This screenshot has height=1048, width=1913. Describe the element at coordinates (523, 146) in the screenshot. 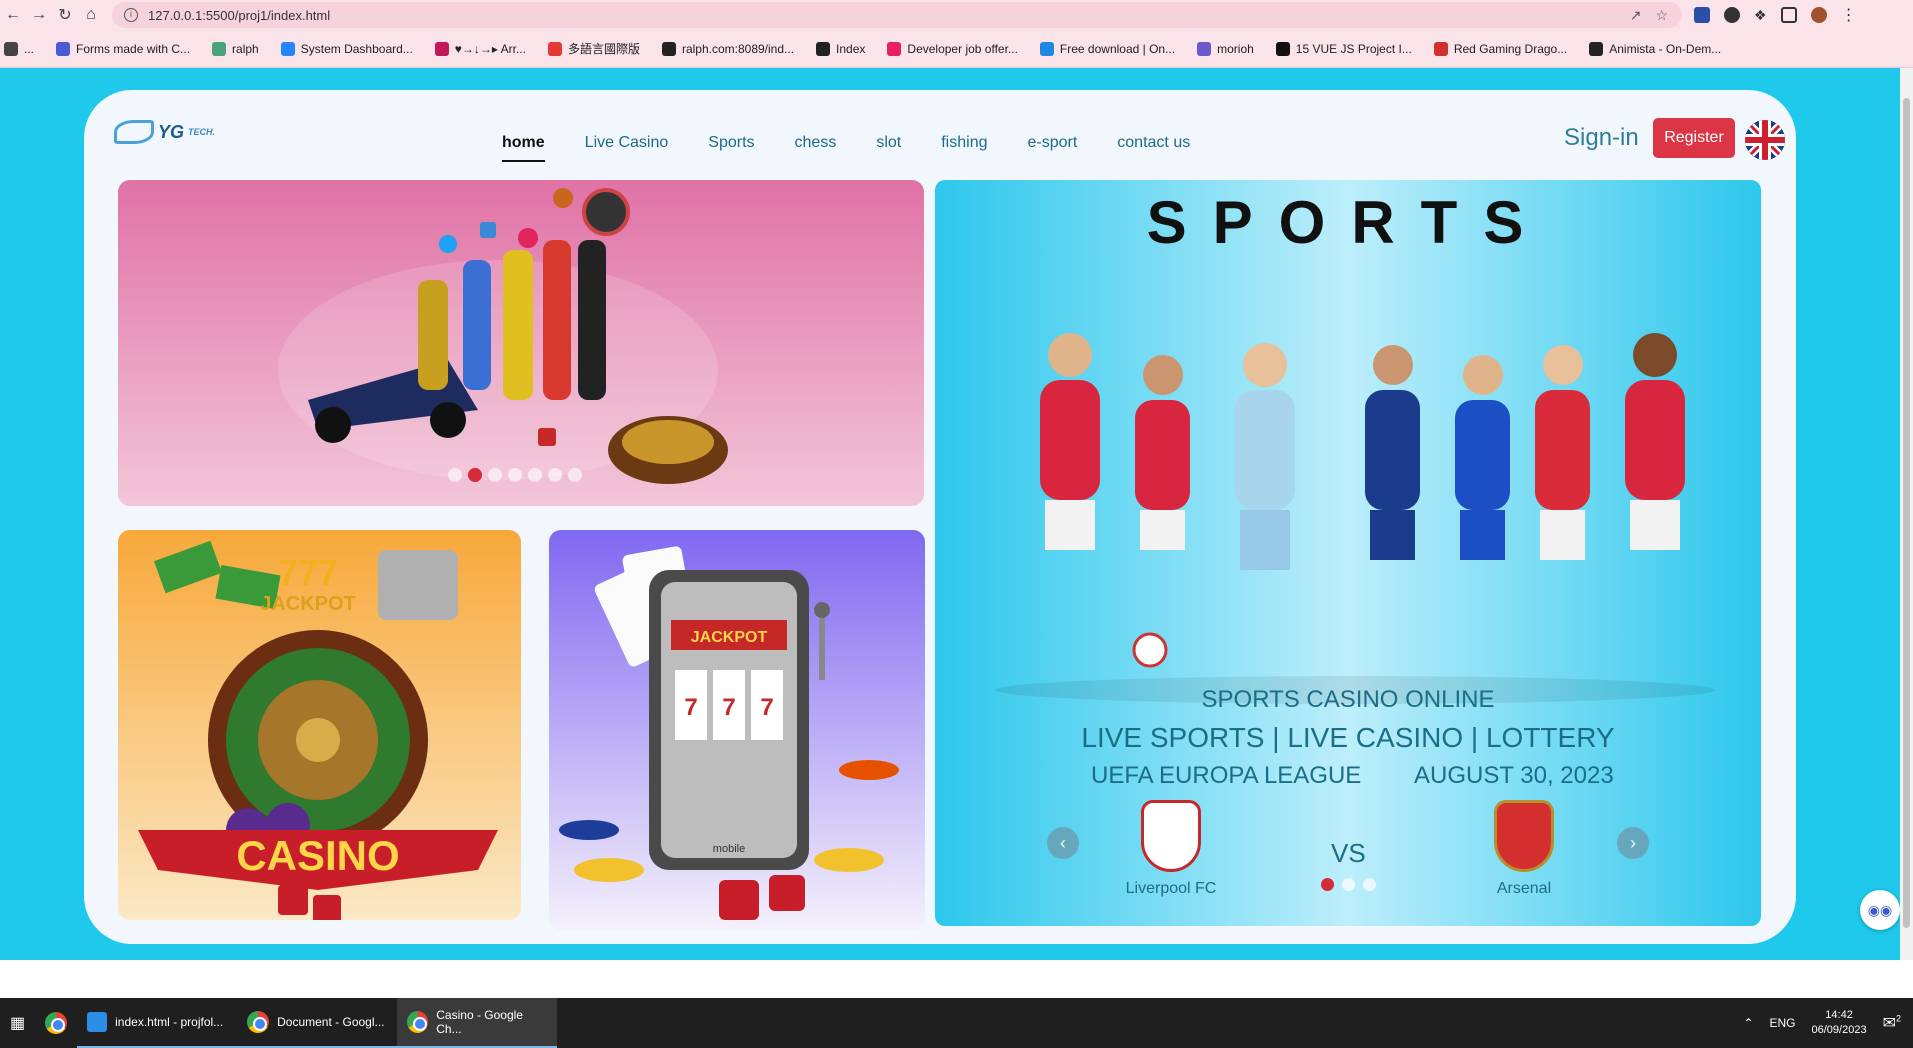

I see `nav-item-home: home` at that location.